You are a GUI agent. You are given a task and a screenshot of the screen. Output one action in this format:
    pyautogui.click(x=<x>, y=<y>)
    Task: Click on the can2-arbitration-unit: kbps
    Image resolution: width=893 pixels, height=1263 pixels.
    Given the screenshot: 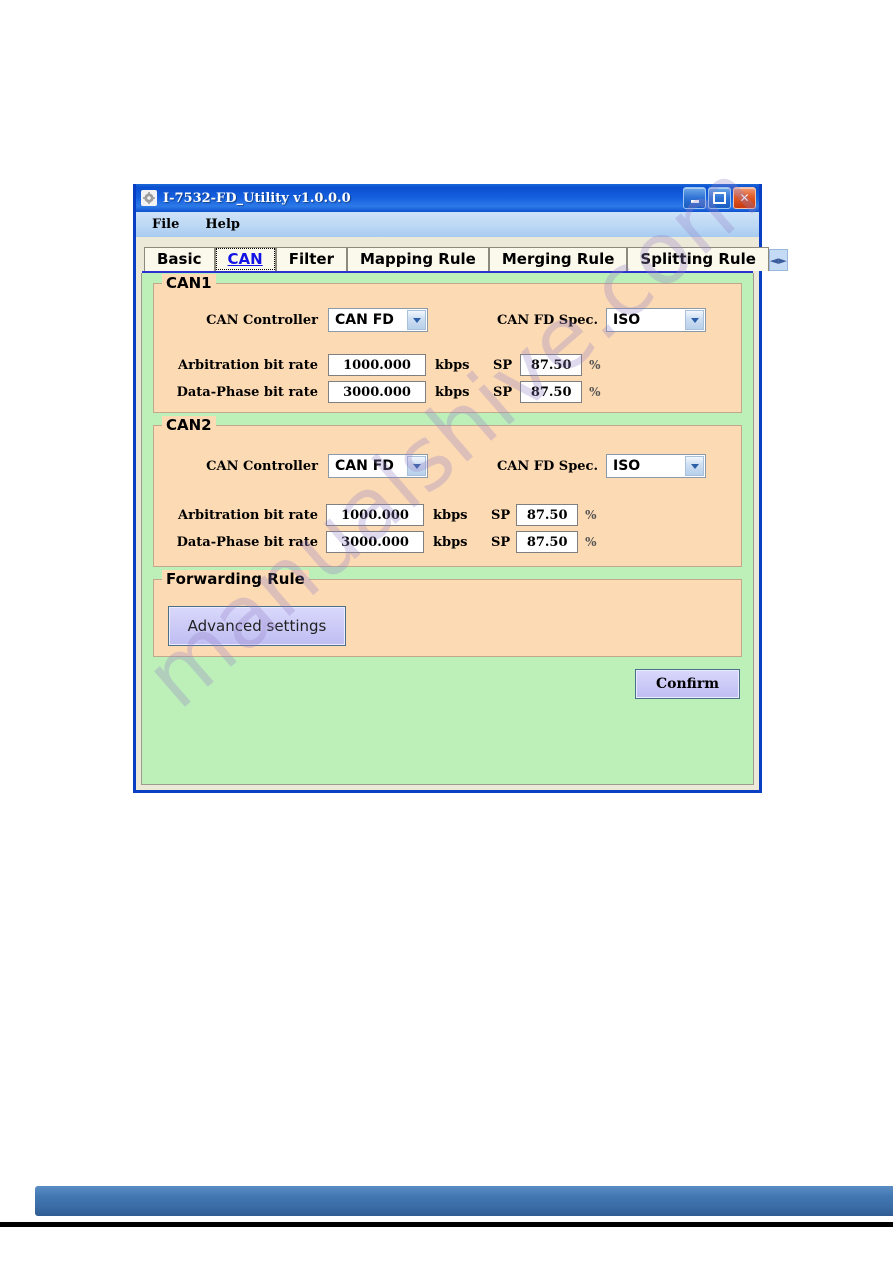 What is the action you would take?
    pyautogui.click(x=450, y=515)
    